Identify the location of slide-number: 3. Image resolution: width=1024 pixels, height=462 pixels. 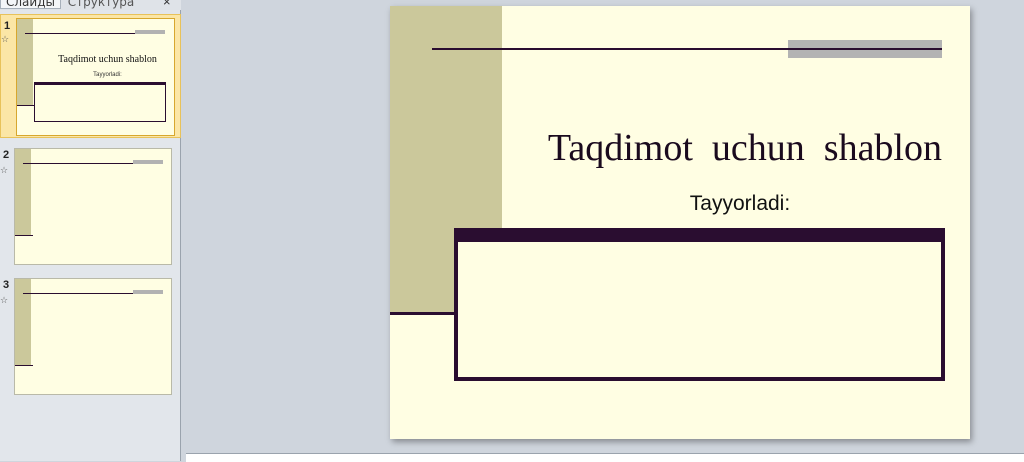
(6, 285).